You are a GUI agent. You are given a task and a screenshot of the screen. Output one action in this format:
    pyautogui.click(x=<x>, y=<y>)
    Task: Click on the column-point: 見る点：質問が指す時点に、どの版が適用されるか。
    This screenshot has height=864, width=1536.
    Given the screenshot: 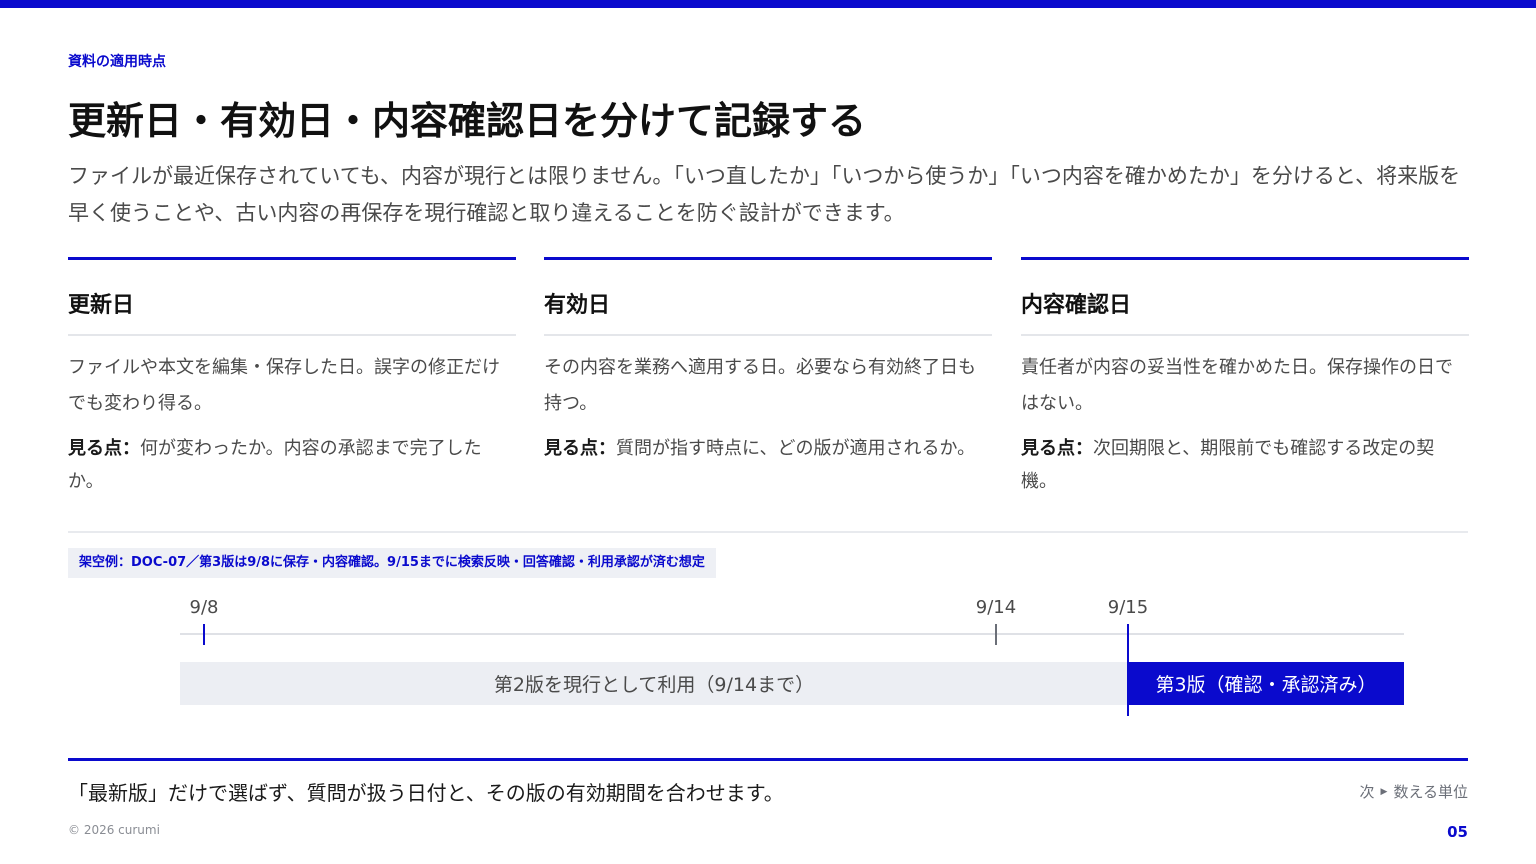 What is the action you would take?
    pyautogui.click(x=768, y=448)
    